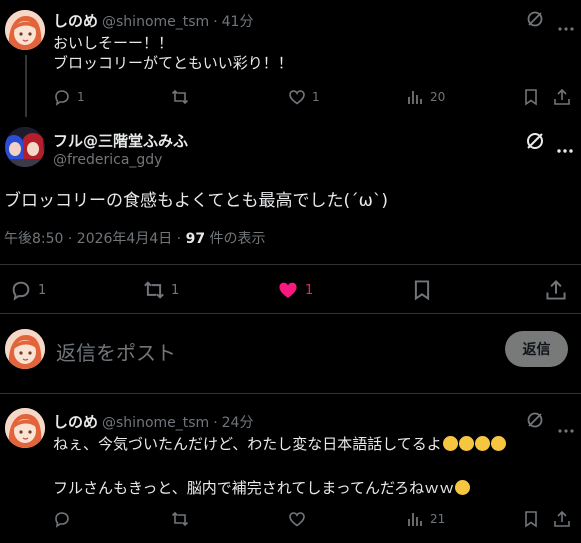  I want to click on thread-line, so click(26, 86).